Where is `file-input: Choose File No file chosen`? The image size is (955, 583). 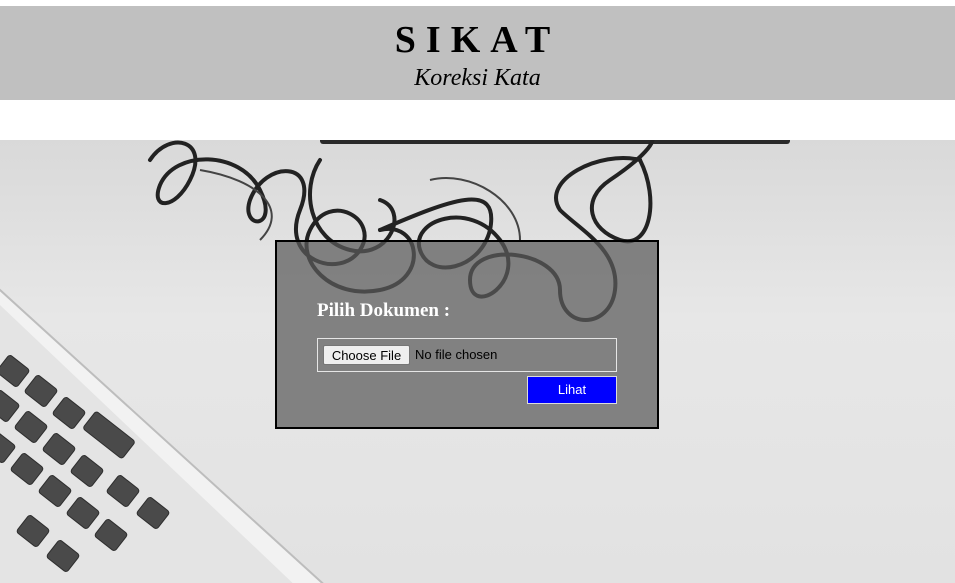
file-input: Choose File No file chosen is located at coordinates (467, 355).